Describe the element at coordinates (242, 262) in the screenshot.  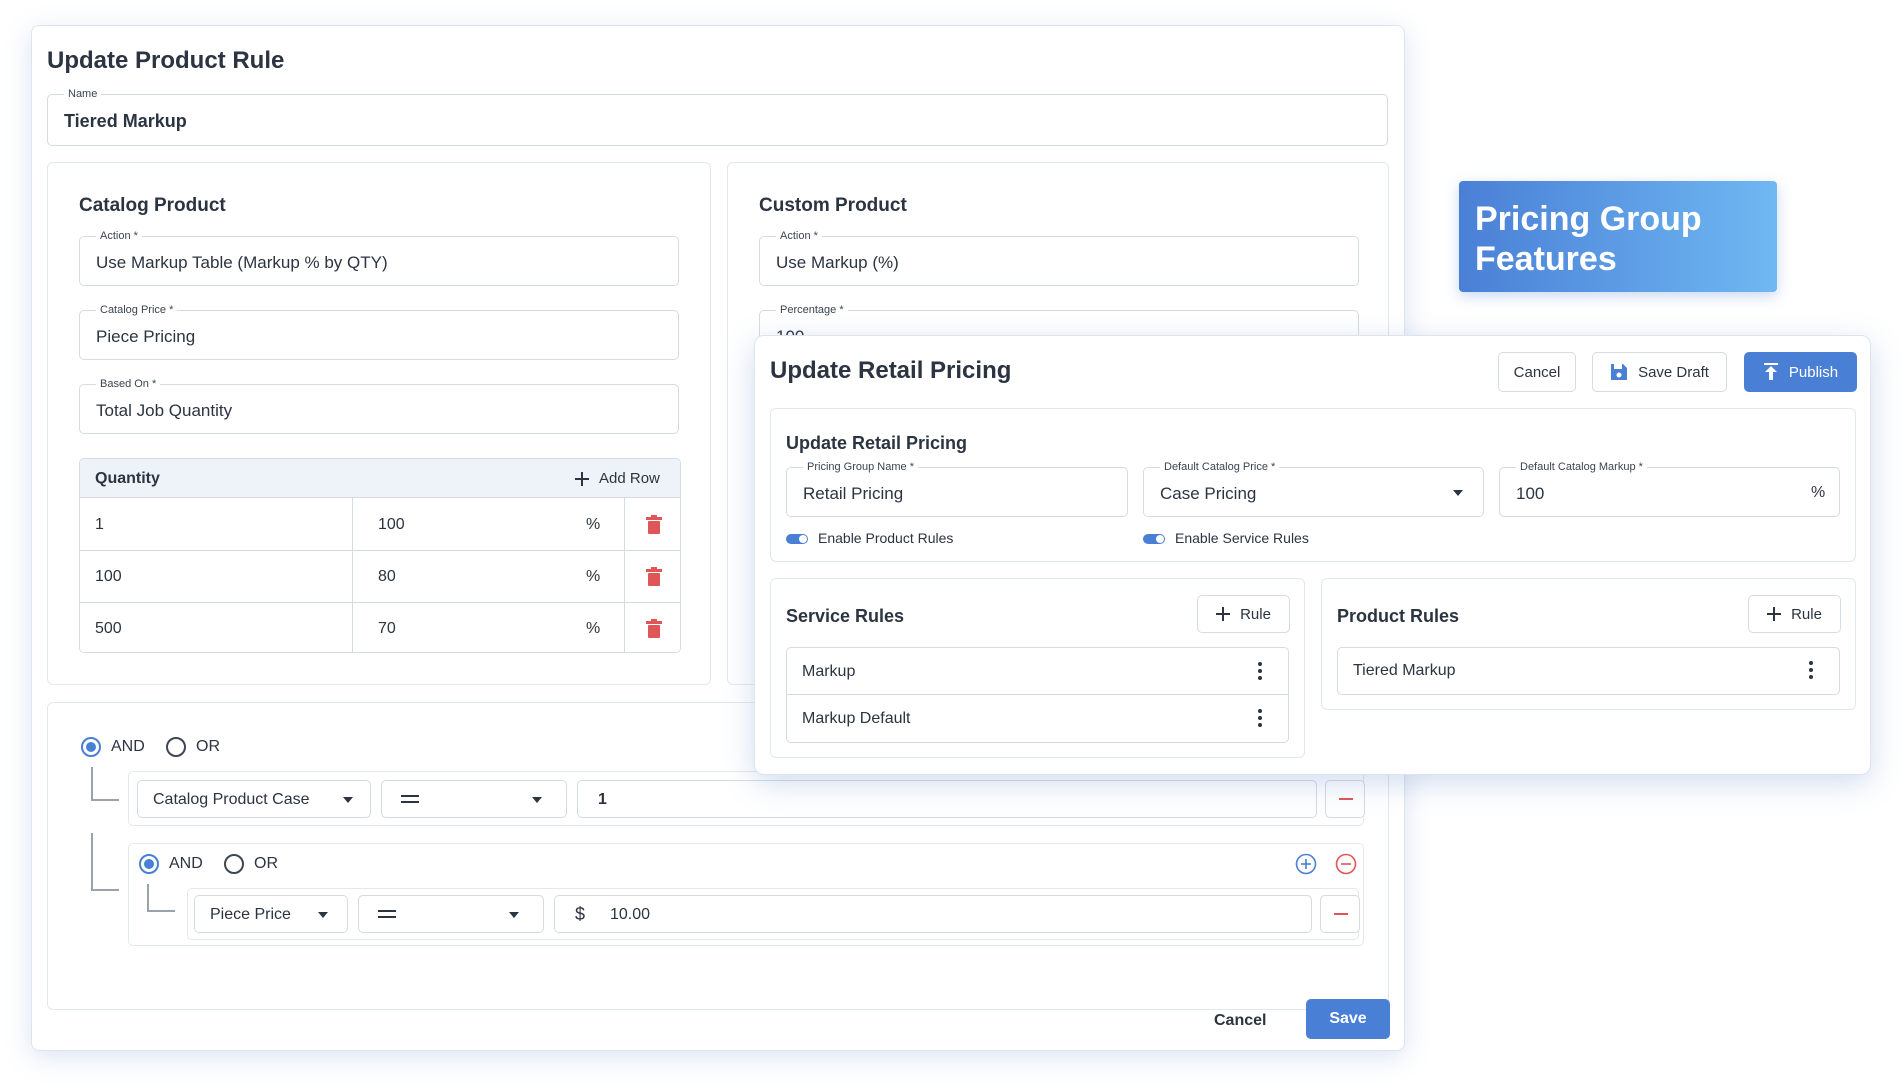
I see `catalog-action-value: Use Markup Table (Markup % by QTY)` at that location.